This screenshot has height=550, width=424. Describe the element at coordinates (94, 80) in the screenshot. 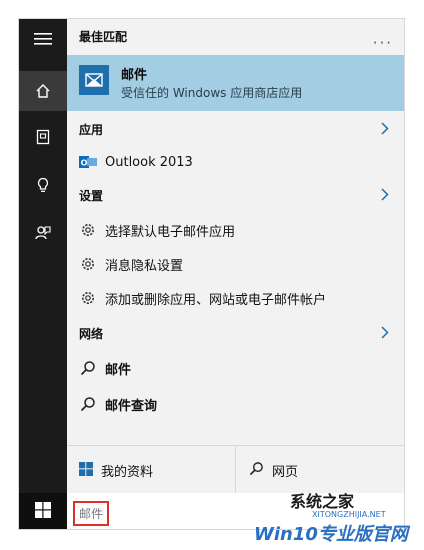

I see `mail-app-icon` at that location.